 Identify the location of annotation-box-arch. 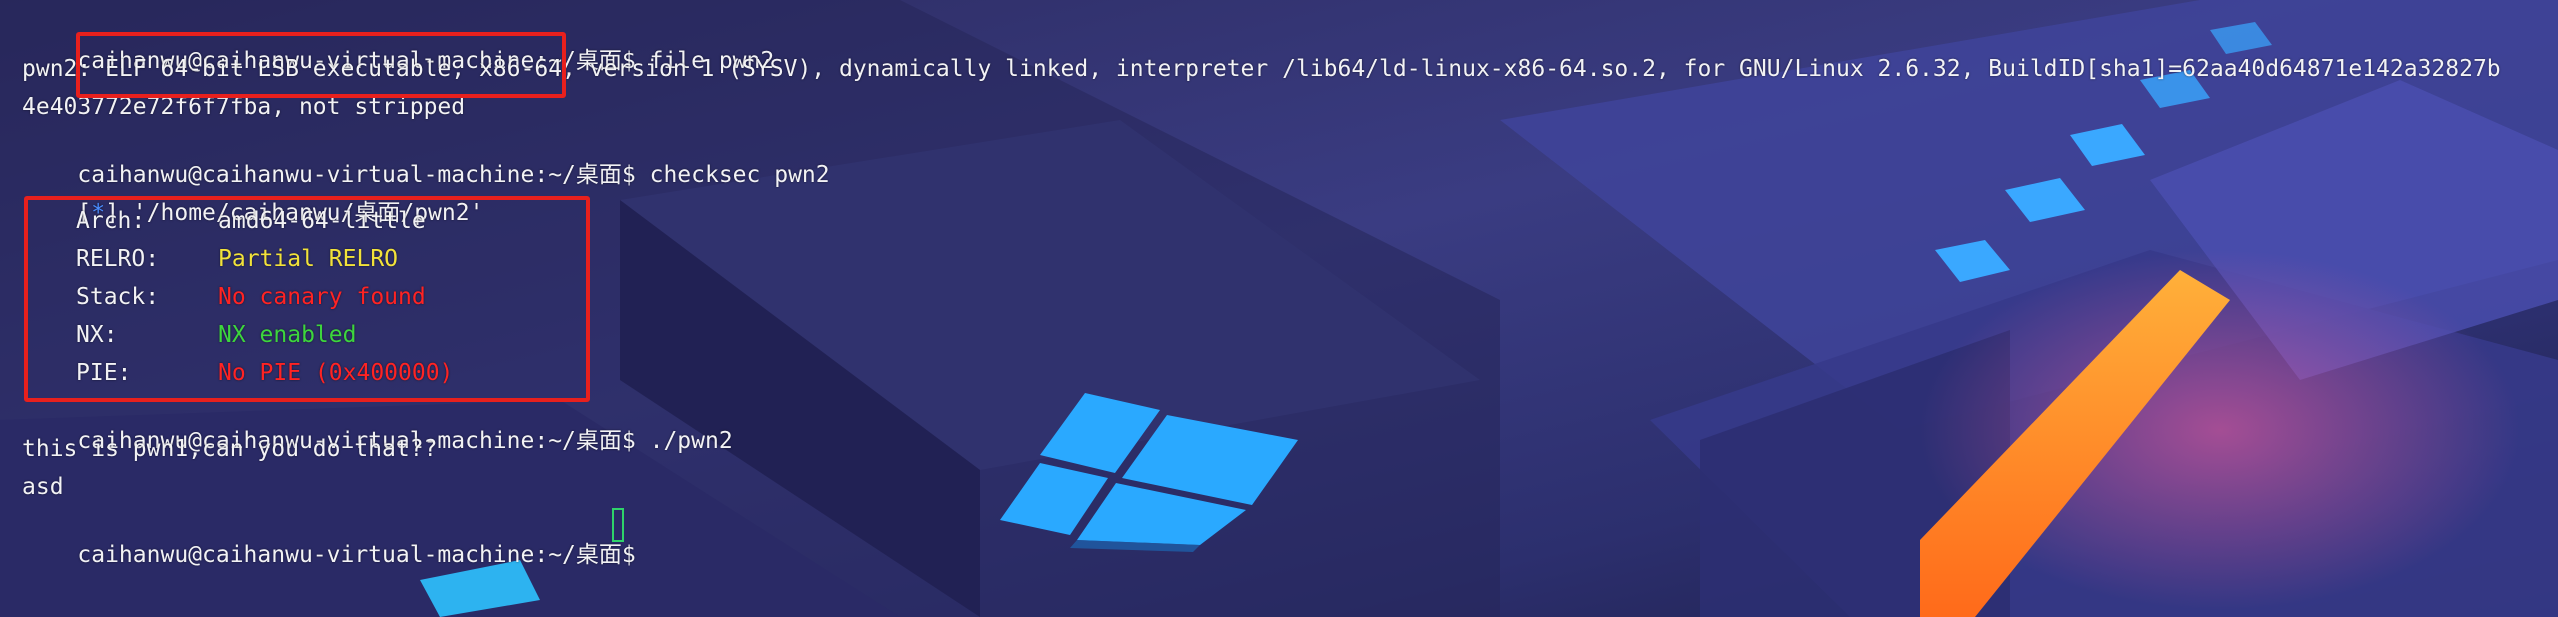
(321, 65).